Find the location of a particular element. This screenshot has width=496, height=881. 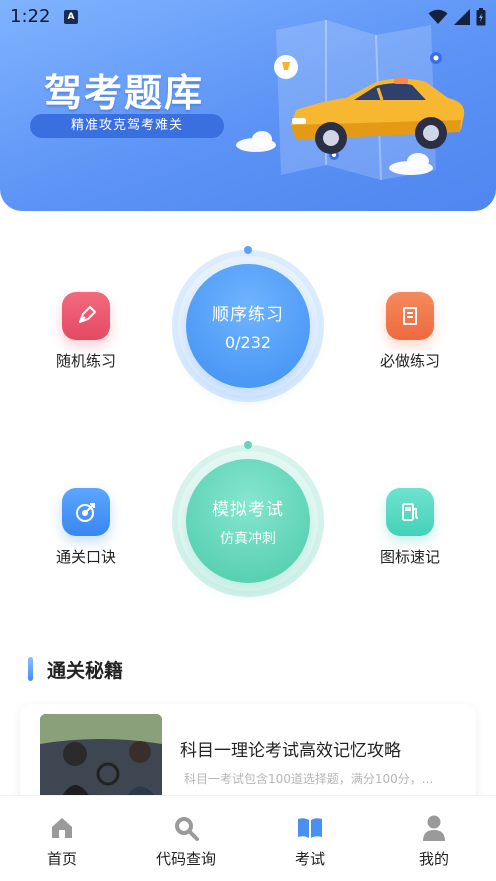

banner-subtitle: 精准攻克驾考难关 is located at coordinates (127, 126).